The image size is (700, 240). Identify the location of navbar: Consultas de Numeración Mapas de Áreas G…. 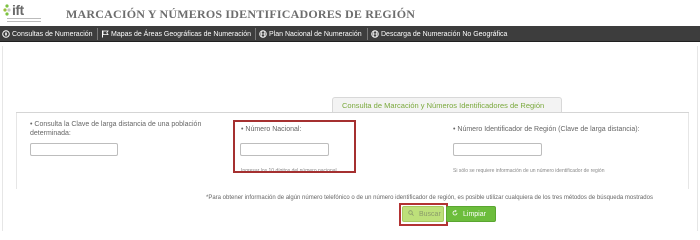
(350, 34).